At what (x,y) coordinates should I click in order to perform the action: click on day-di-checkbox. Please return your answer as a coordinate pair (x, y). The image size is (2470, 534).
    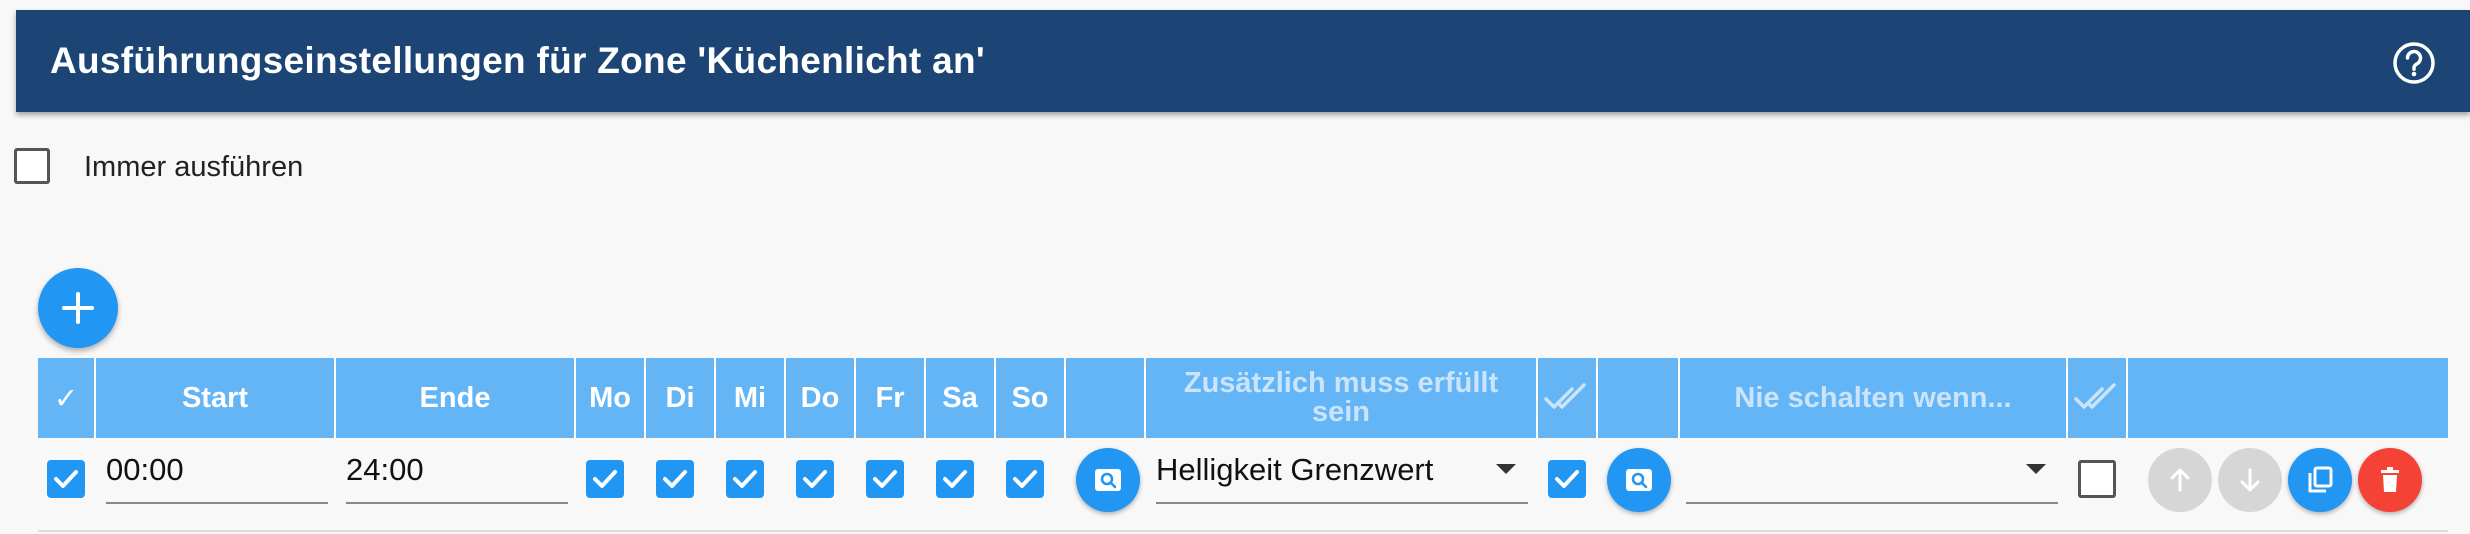
    Looking at the image, I should click on (675, 479).